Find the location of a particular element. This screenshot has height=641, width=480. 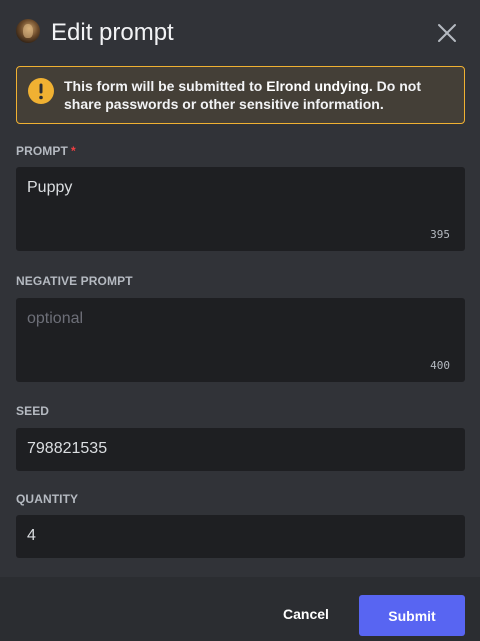

seed-label: SEED is located at coordinates (33, 411).